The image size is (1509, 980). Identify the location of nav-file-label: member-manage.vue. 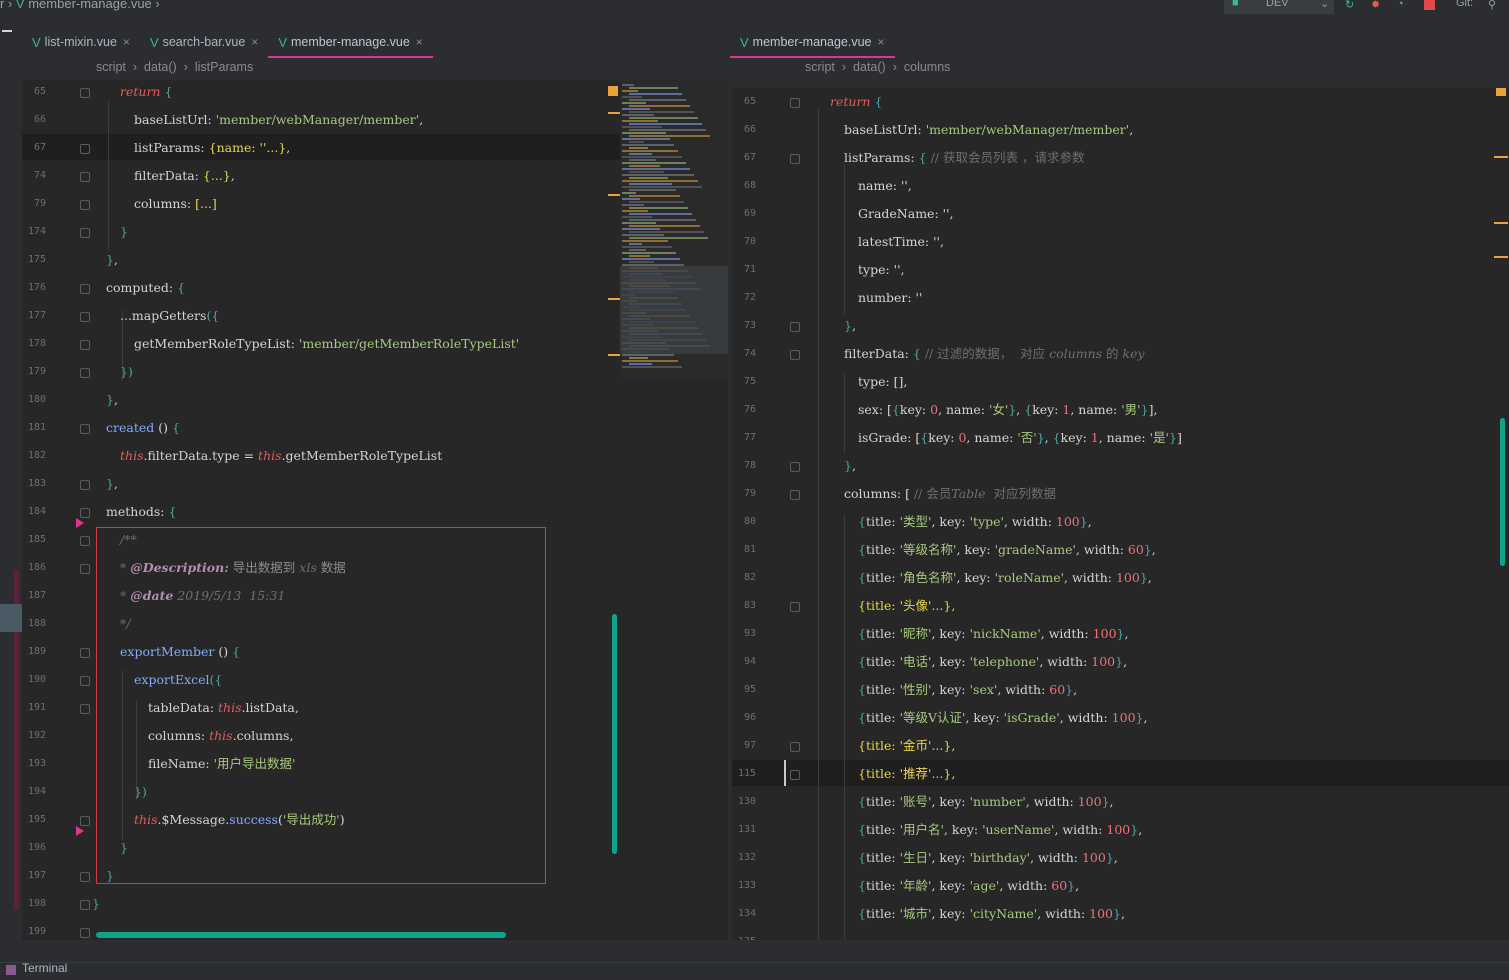
(90, 5).